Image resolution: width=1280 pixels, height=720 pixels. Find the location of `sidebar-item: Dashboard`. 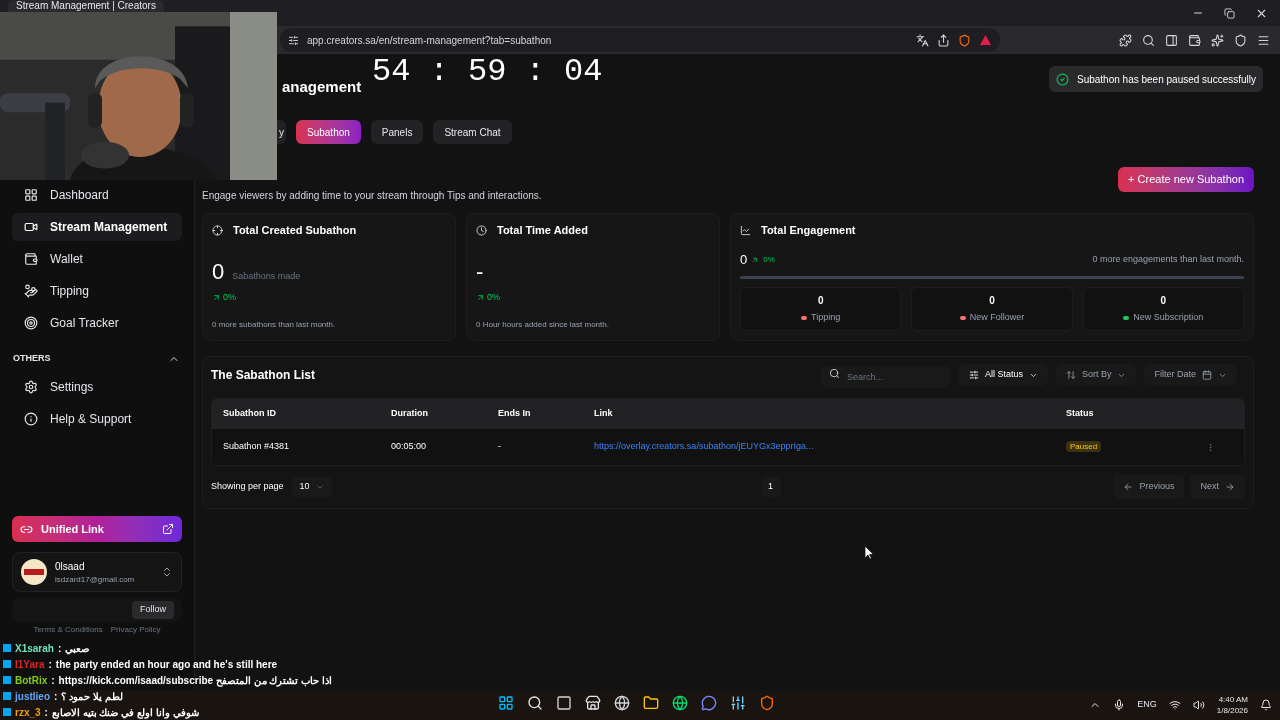

sidebar-item: Dashboard is located at coordinates (97, 195).